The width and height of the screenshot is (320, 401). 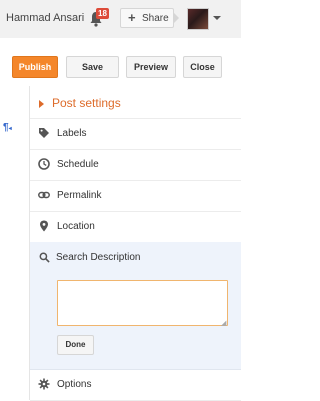 I want to click on clock-icon, so click(x=44, y=164).